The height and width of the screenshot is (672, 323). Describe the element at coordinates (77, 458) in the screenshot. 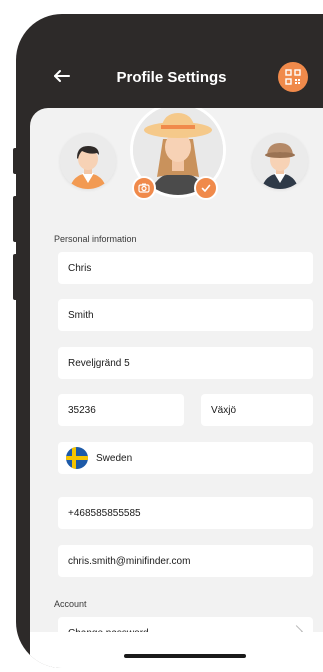

I see `sweden-flag-icon` at that location.